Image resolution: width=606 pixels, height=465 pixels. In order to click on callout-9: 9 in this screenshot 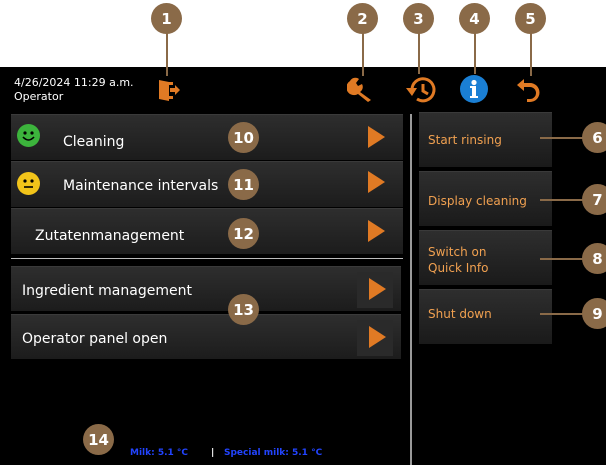, I will do `click(594, 313)`.